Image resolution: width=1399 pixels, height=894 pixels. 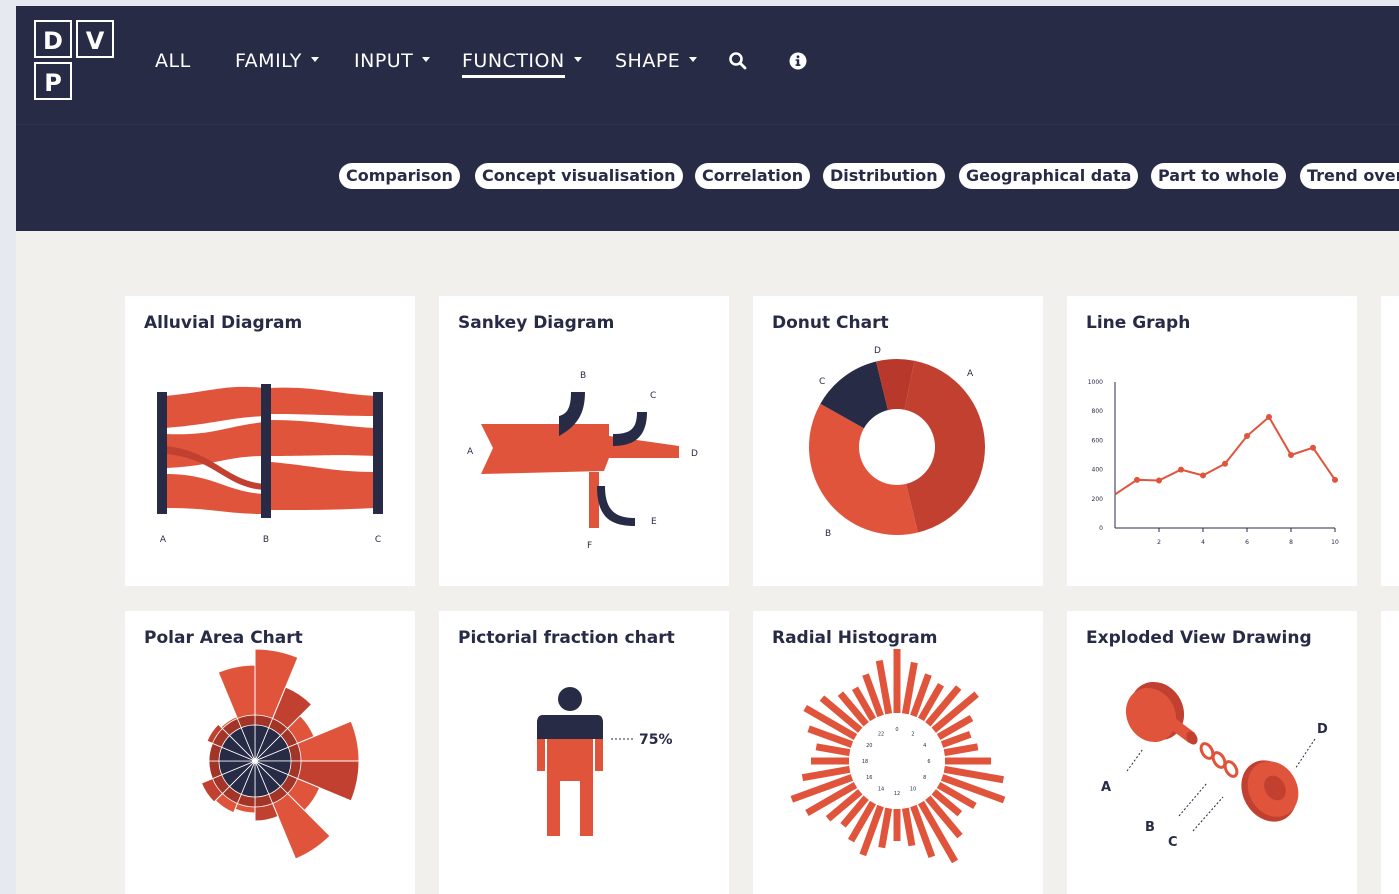 I want to click on card-sankey-diagram: Sankey Diagram A B C D E F, so click(x=584, y=441).